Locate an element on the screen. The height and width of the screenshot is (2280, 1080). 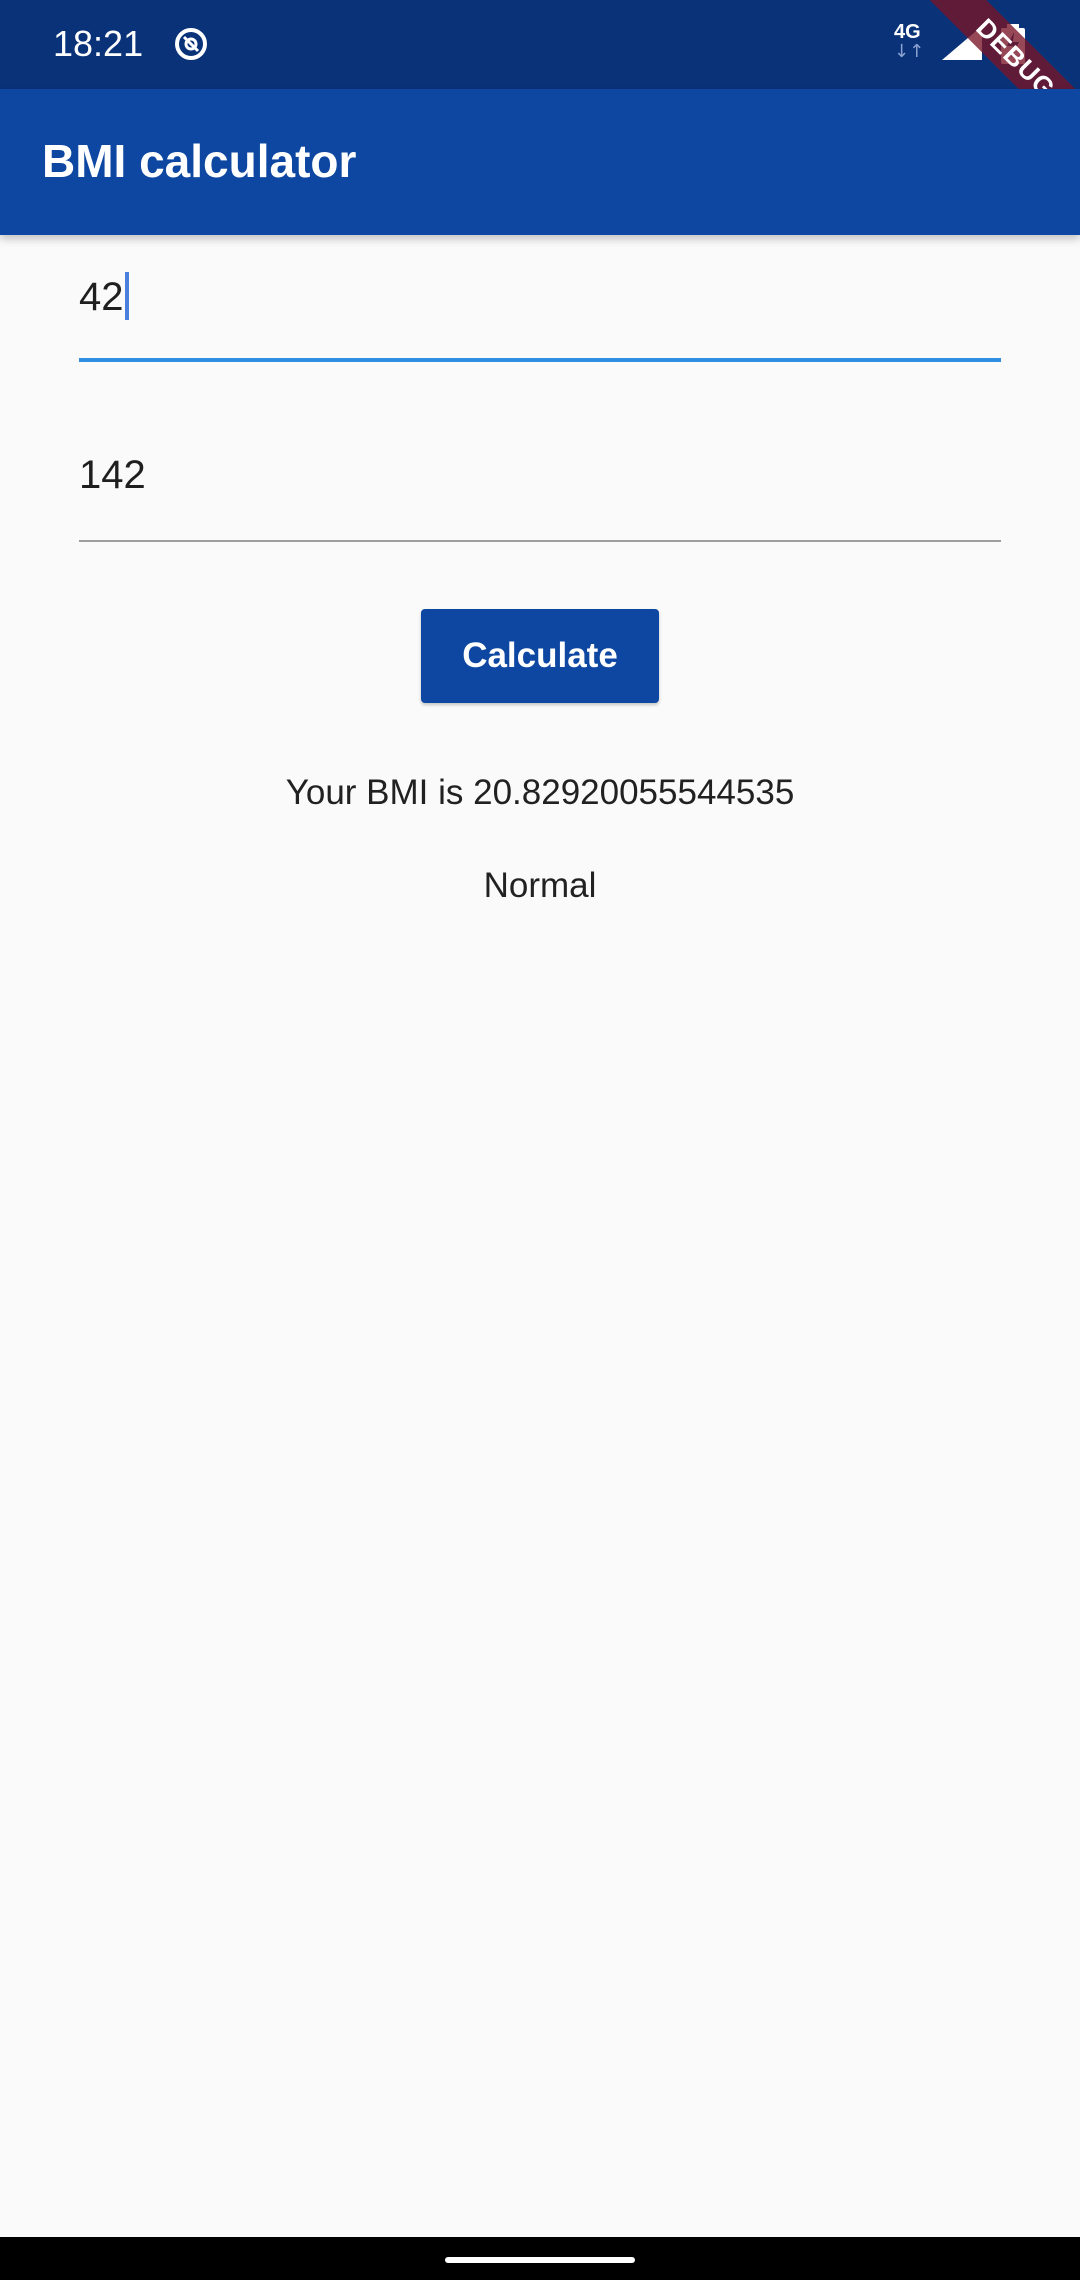
home-gesture-handle is located at coordinates (540, 2260).